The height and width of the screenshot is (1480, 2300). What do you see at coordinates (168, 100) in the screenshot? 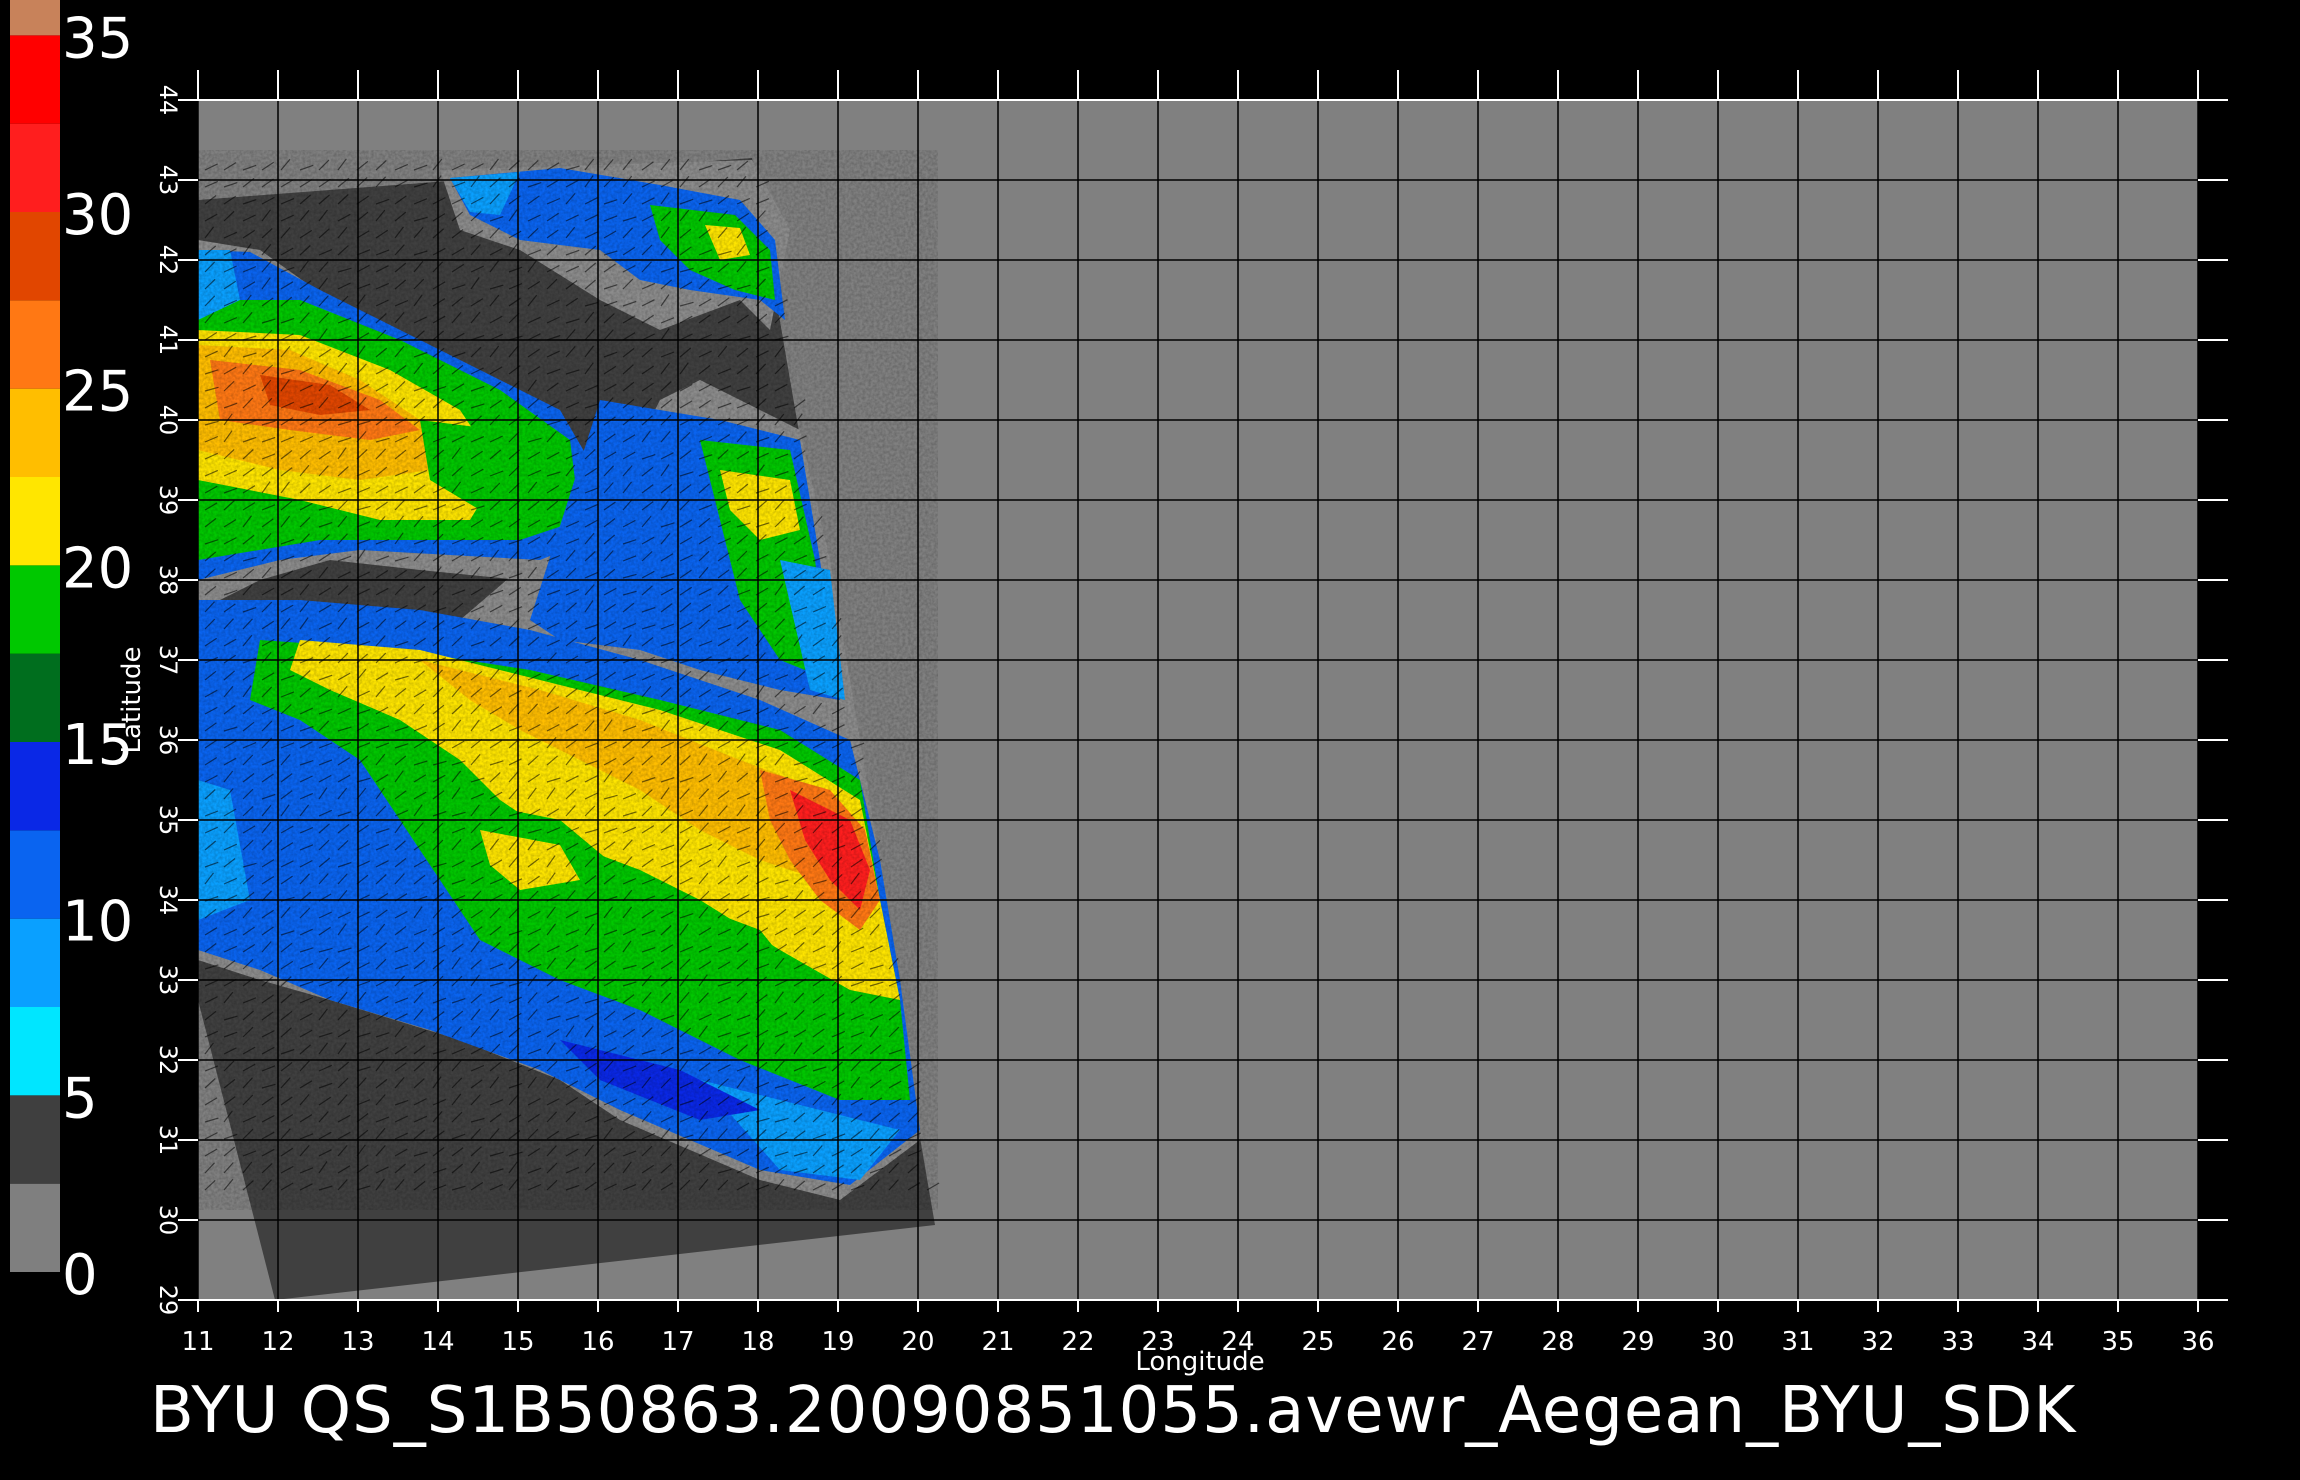
I see `lat-tick-label: 44` at bounding box center [168, 100].